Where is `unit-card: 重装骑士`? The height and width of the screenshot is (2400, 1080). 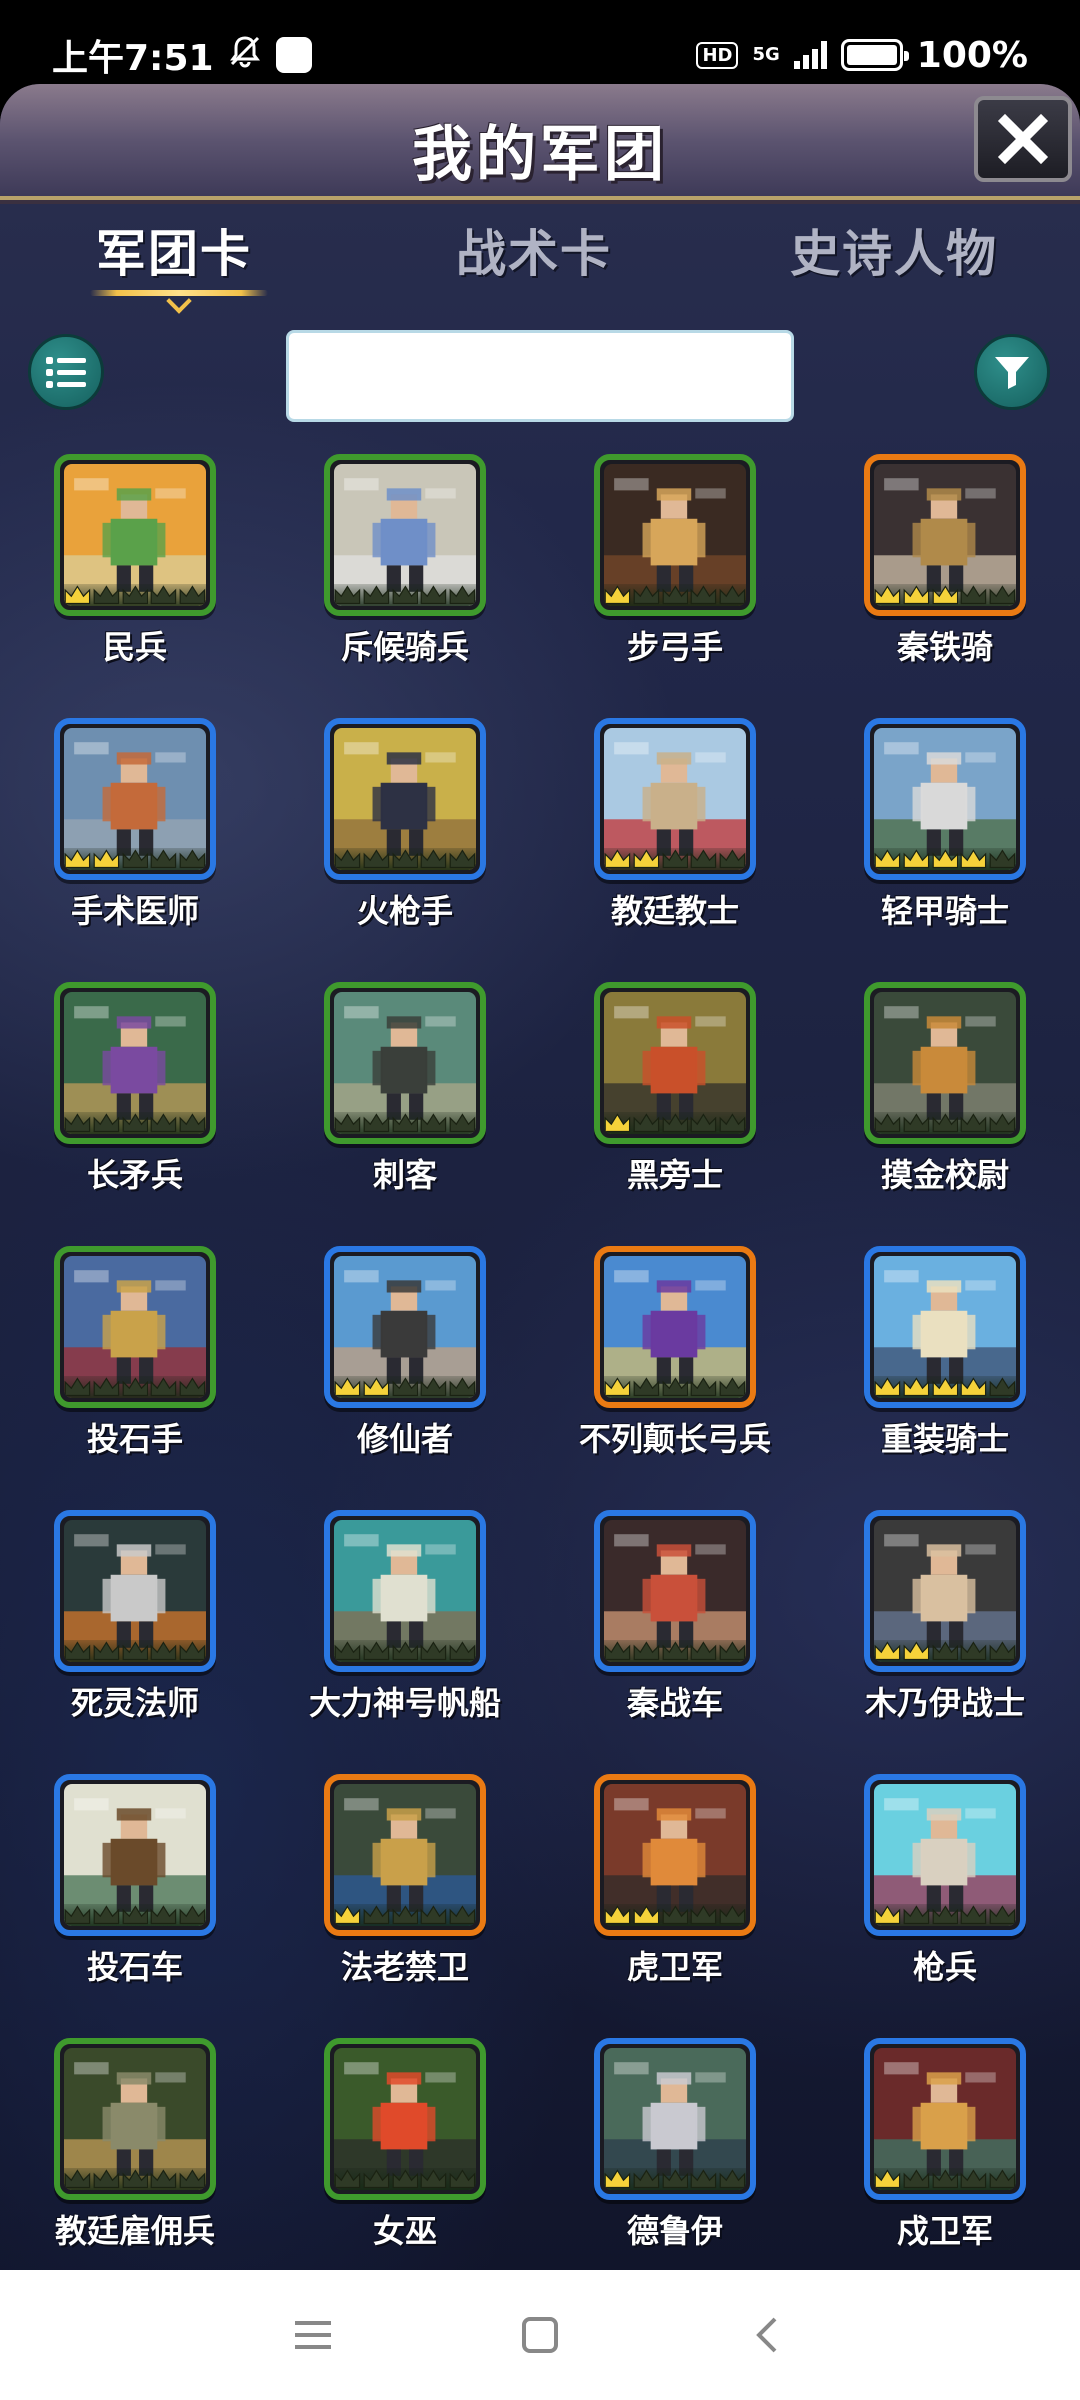 unit-card: 重装骑士 is located at coordinates (945, 1378).